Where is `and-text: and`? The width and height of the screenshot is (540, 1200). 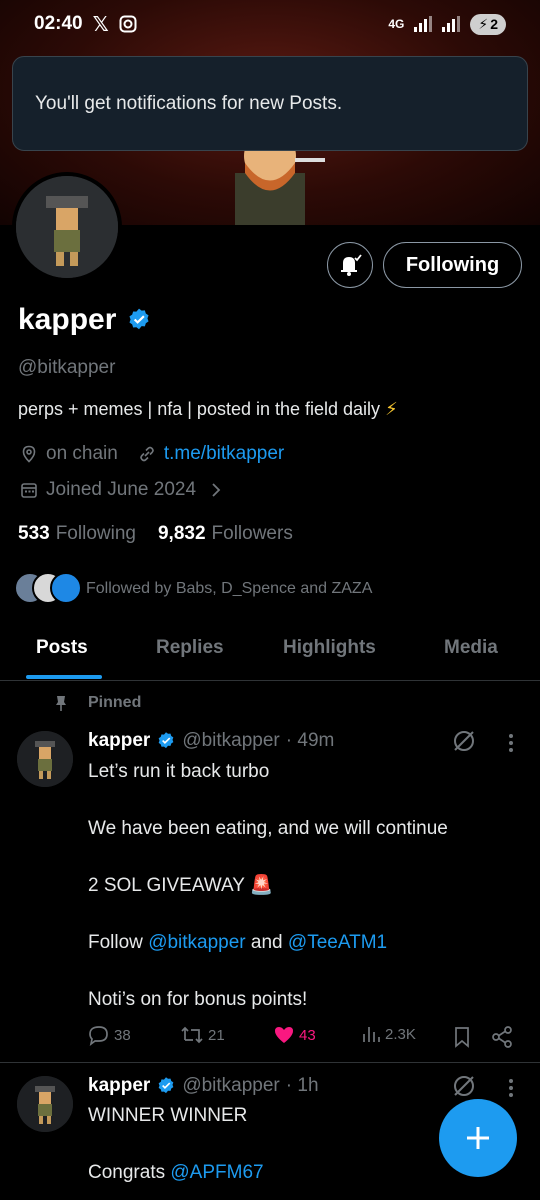
and-text: and is located at coordinates (266, 942).